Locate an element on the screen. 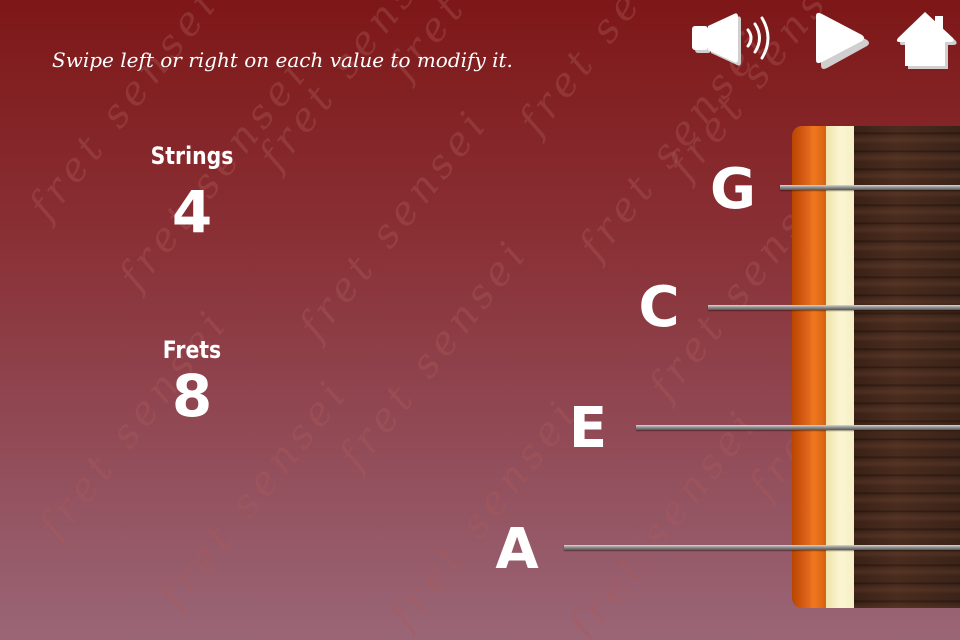 The height and width of the screenshot is (640, 960). string-note-g: G is located at coordinates (733, 190).